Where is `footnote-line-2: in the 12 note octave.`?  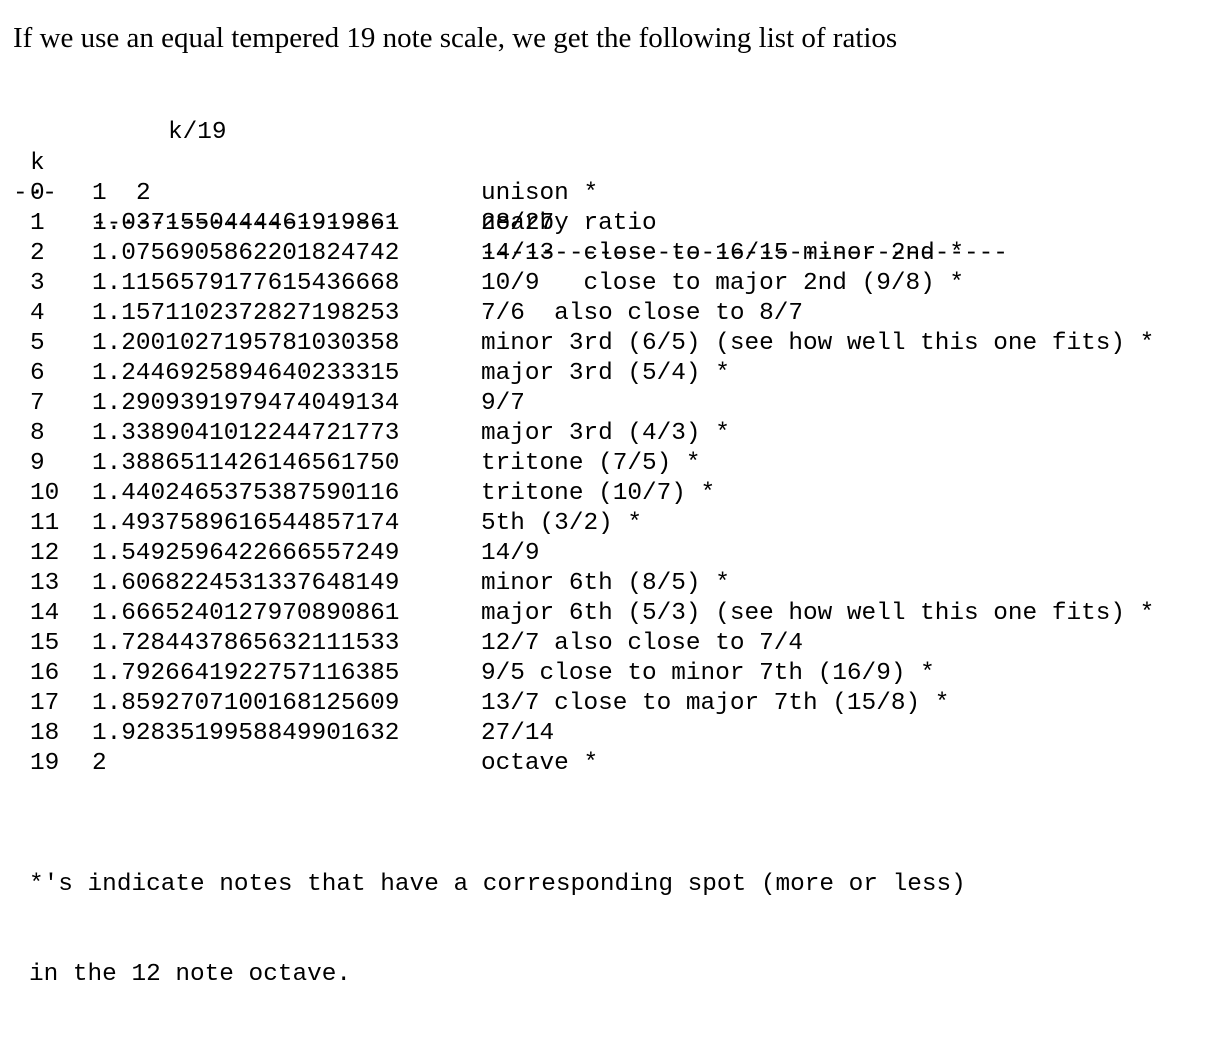
footnote-line-2: in the 12 note octave. is located at coordinates (190, 974).